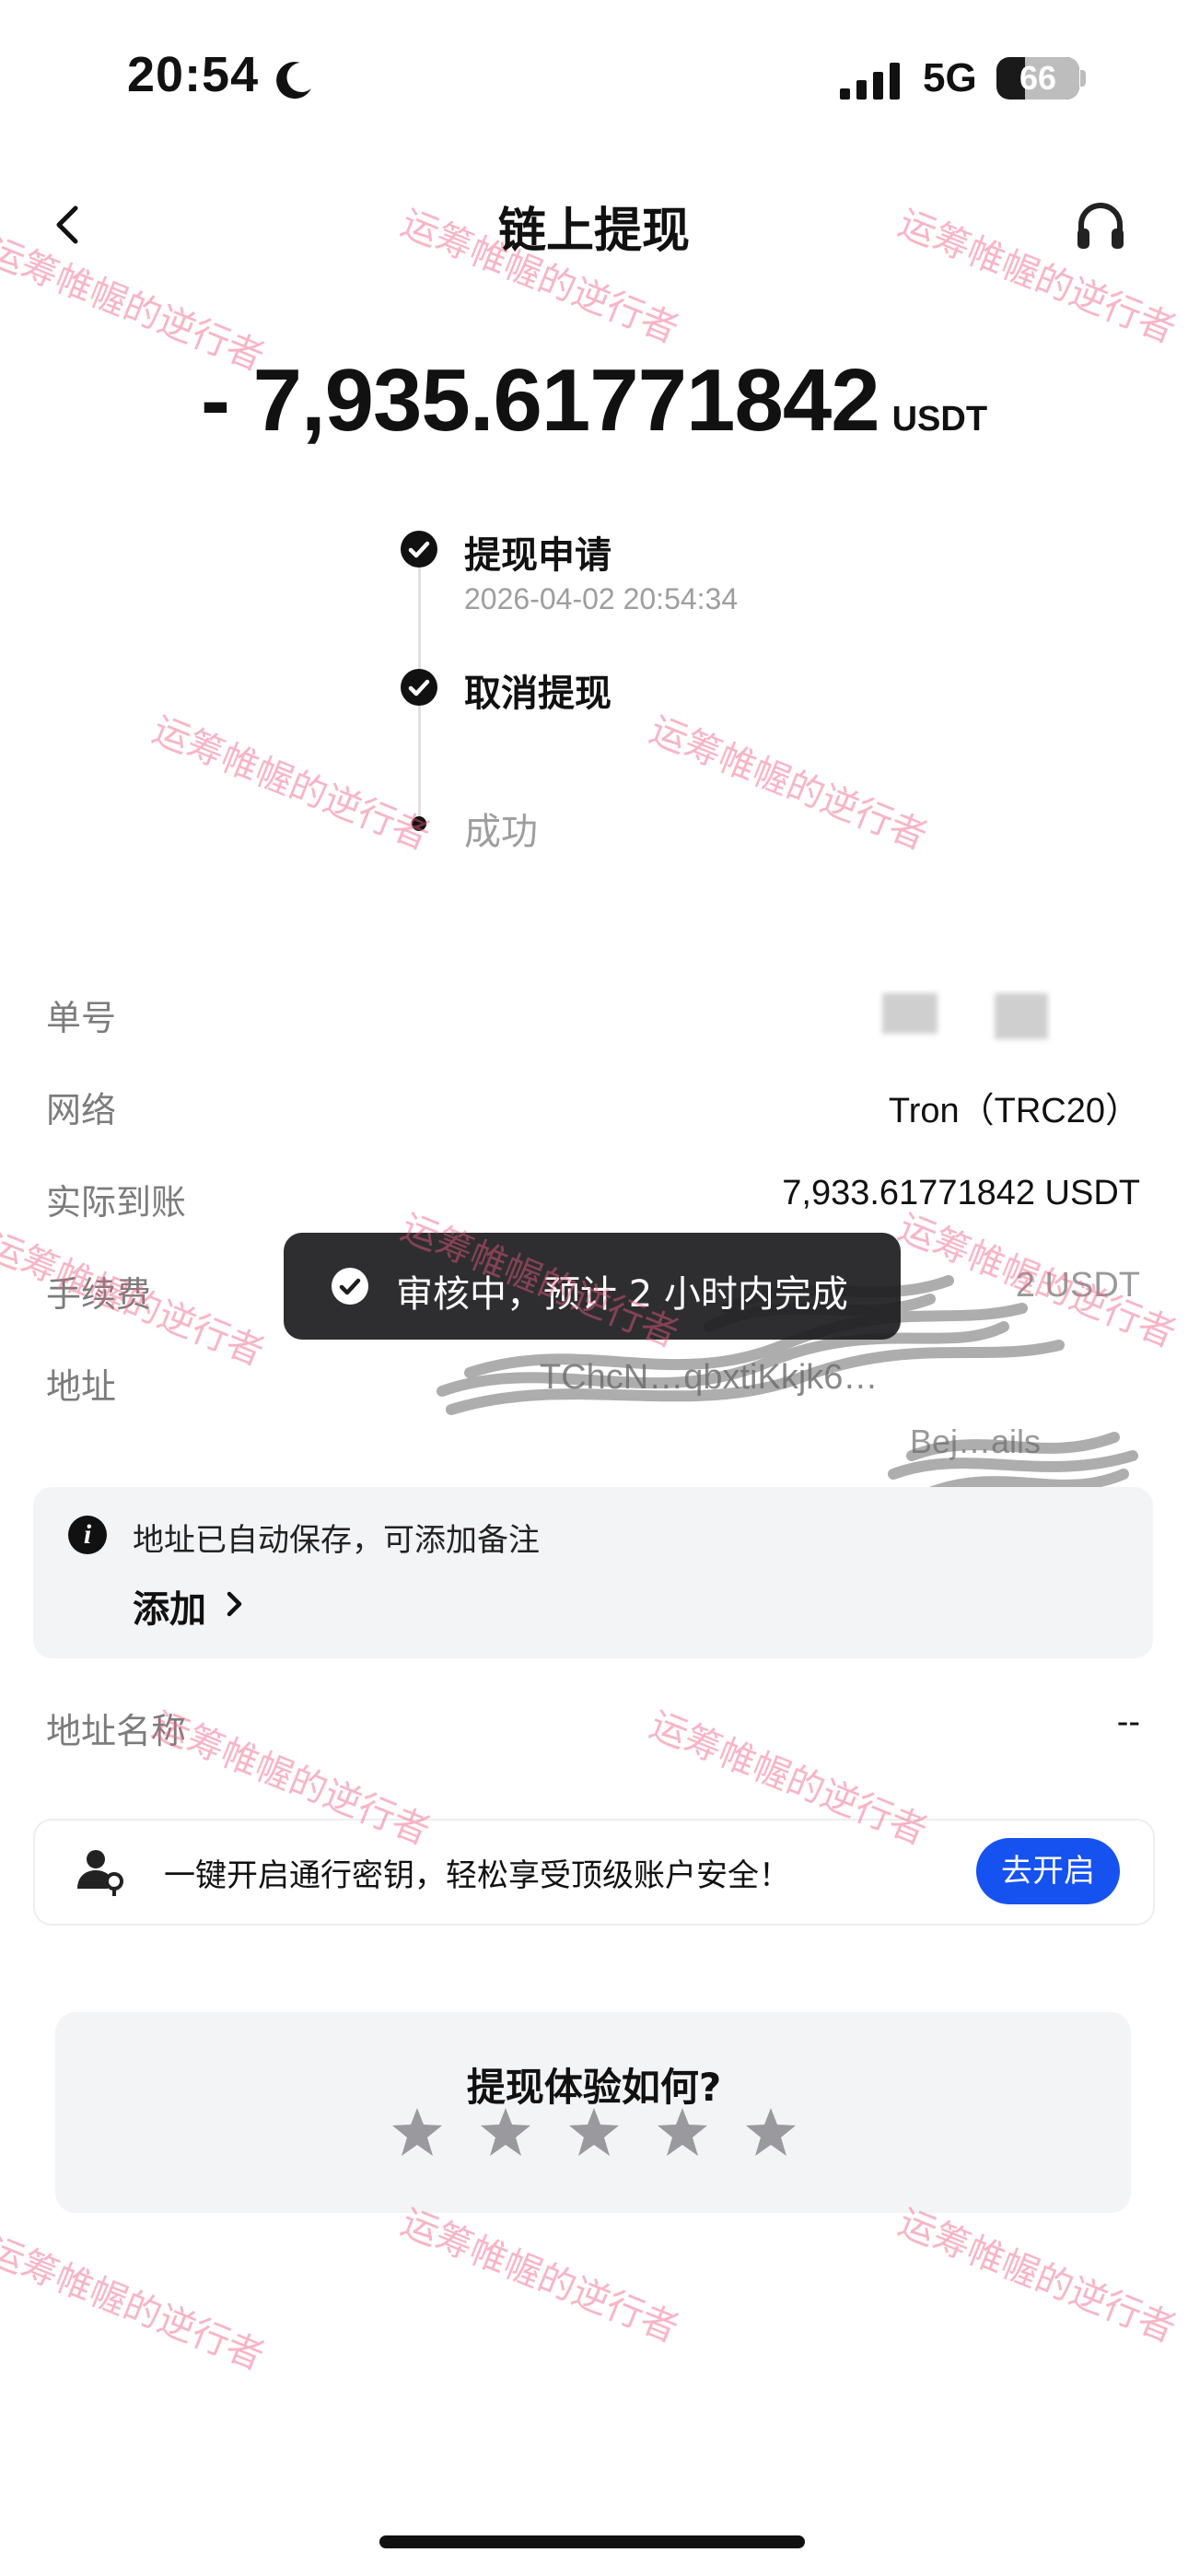 The image size is (1188, 2576). Describe the element at coordinates (99, 1294) in the screenshot. I see `fee-label: 手续费` at that location.